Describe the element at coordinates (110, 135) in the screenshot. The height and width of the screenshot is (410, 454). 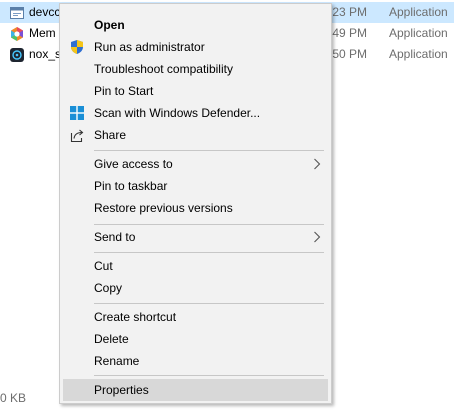
I see `menu-item-label: Share` at that location.